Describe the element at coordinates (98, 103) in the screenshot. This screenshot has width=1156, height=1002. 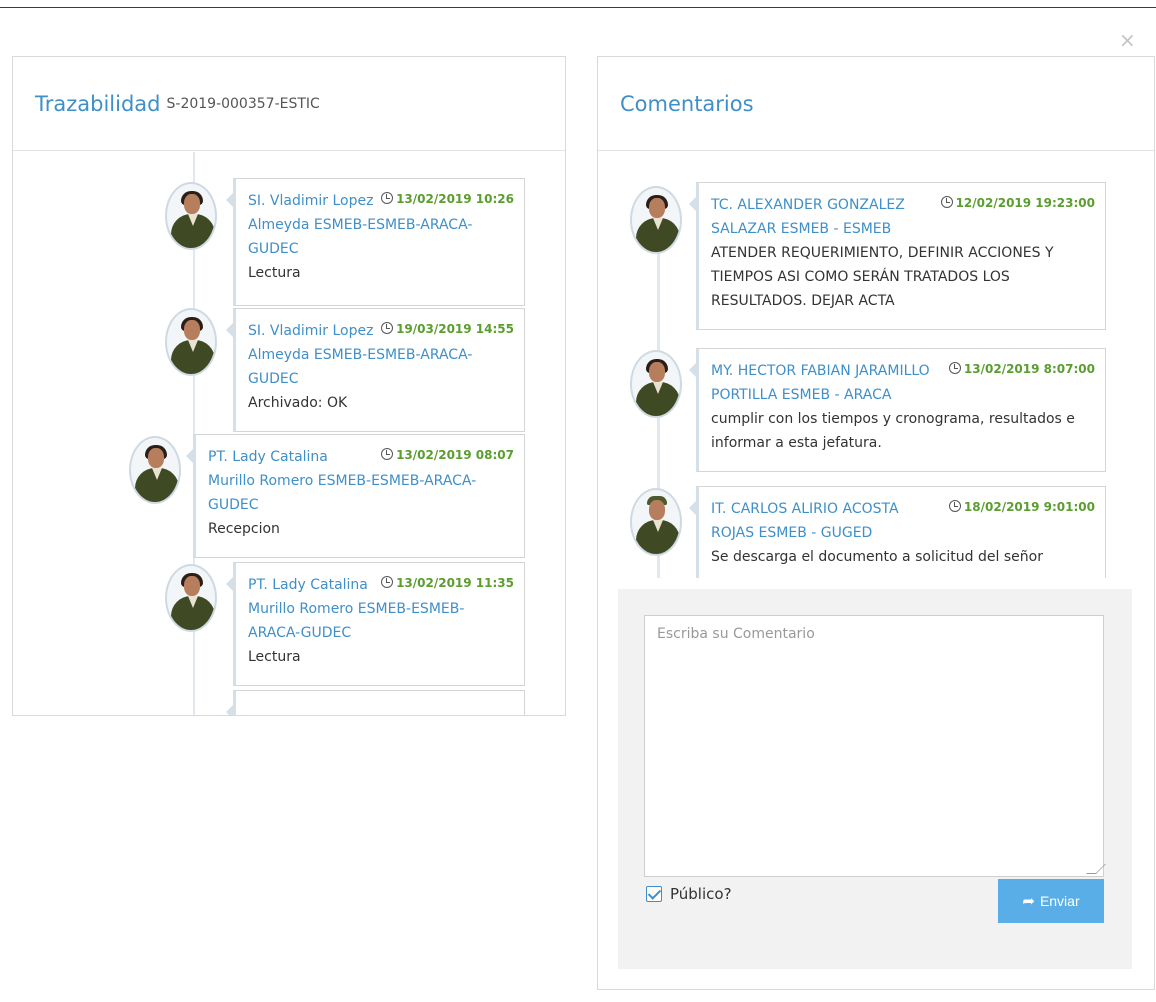
I see `panel-title: Trazabilidad` at that location.